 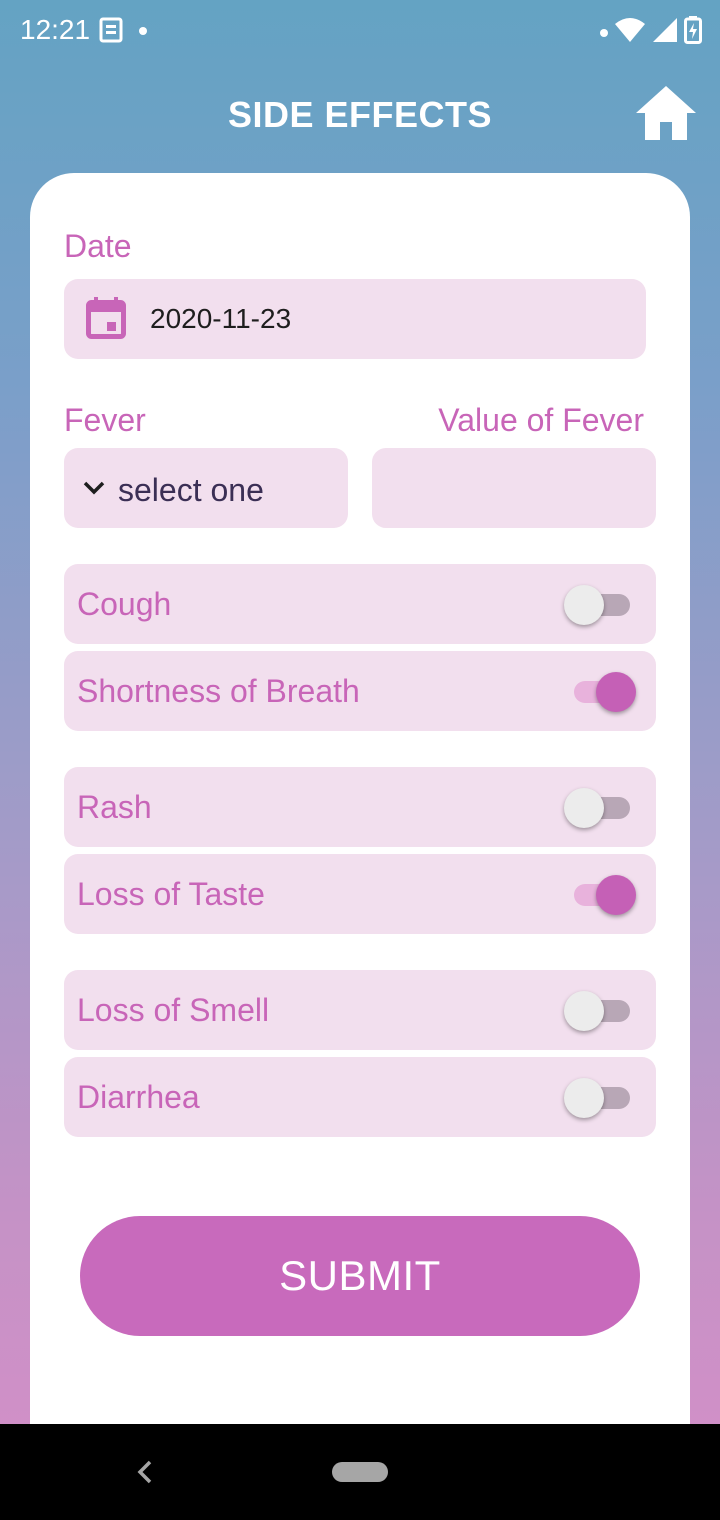 I want to click on date-label: Date, so click(x=98, y=246).